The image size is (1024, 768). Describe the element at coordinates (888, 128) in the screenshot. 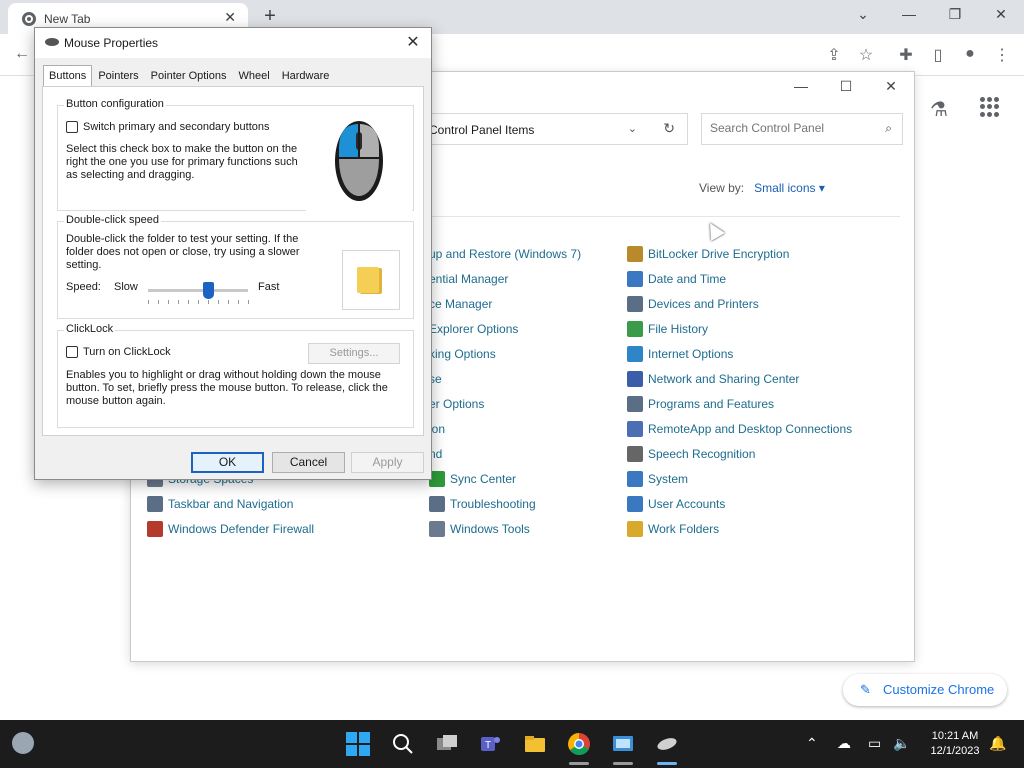

I see `search-icon: ⌕` at that location.